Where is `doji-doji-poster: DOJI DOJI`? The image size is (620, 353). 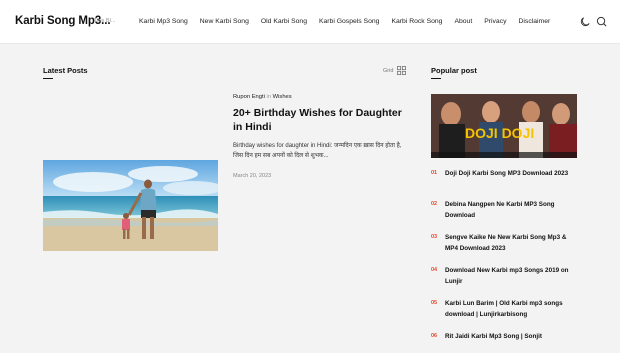 doji-doji-poster: DOJI DOJI is located at coordinates (504, 126).